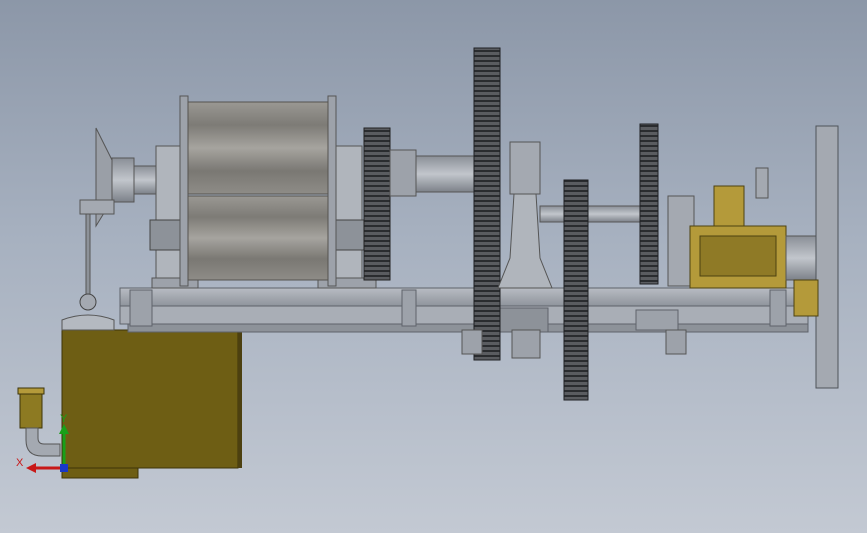 Image resolution: width=867 pixels, height=533 pixels. What do you see at coordinates (258, 191) in the screenshot?
I see `main-drum` at bounding box center [258, 191].